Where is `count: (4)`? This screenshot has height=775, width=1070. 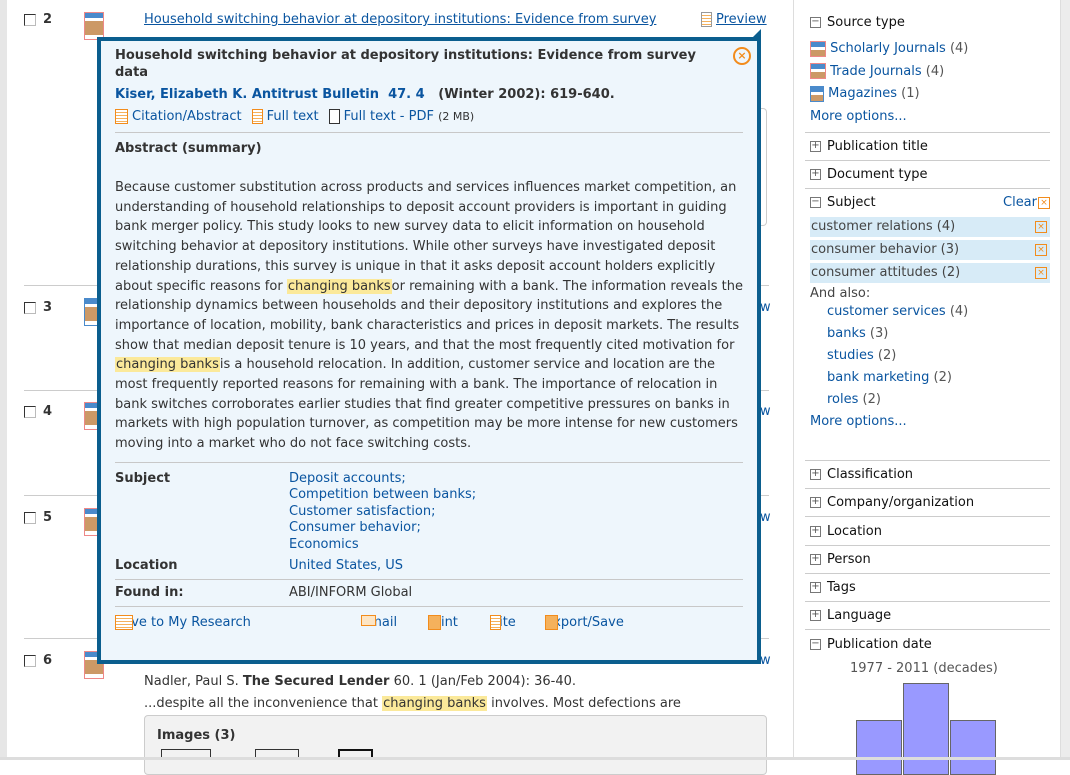
count: (4) is located at coordinates (959, 48).